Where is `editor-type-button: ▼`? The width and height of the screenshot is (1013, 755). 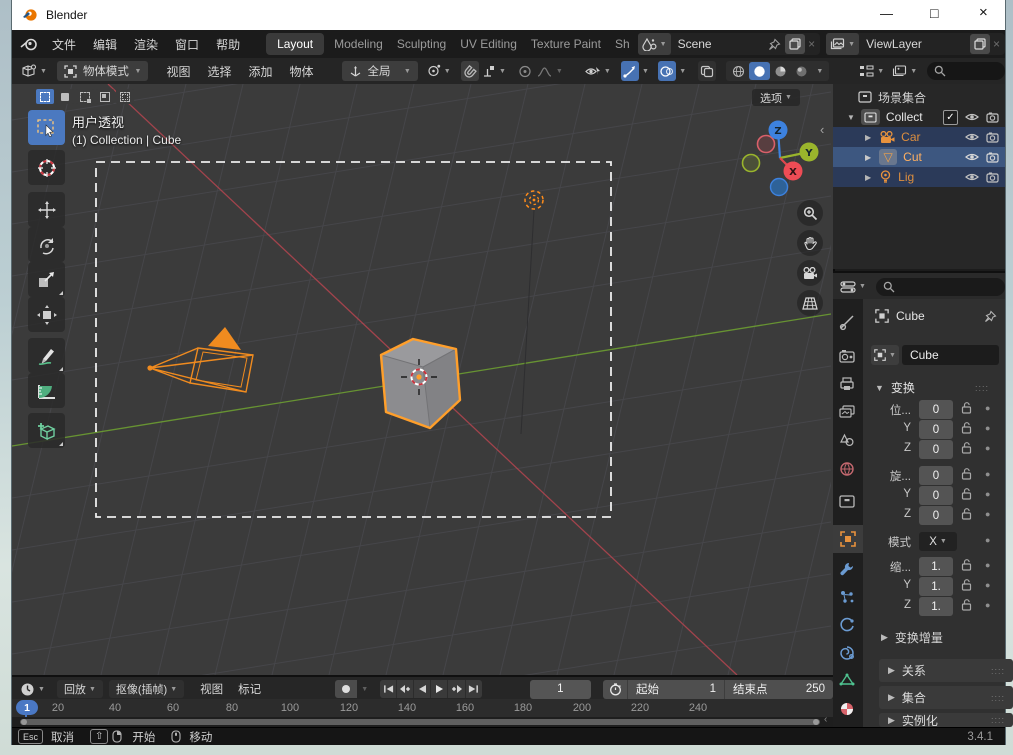
editor-type-button: ▼ is located at coordinates (33, 71).